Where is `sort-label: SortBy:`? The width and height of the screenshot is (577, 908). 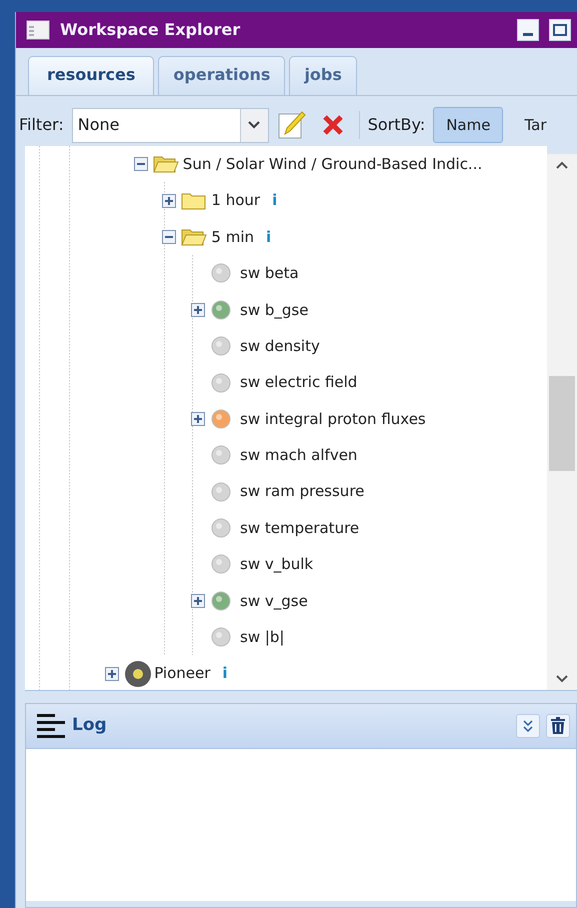 sort-label: SortBy: is located at coordinates (397, 125).